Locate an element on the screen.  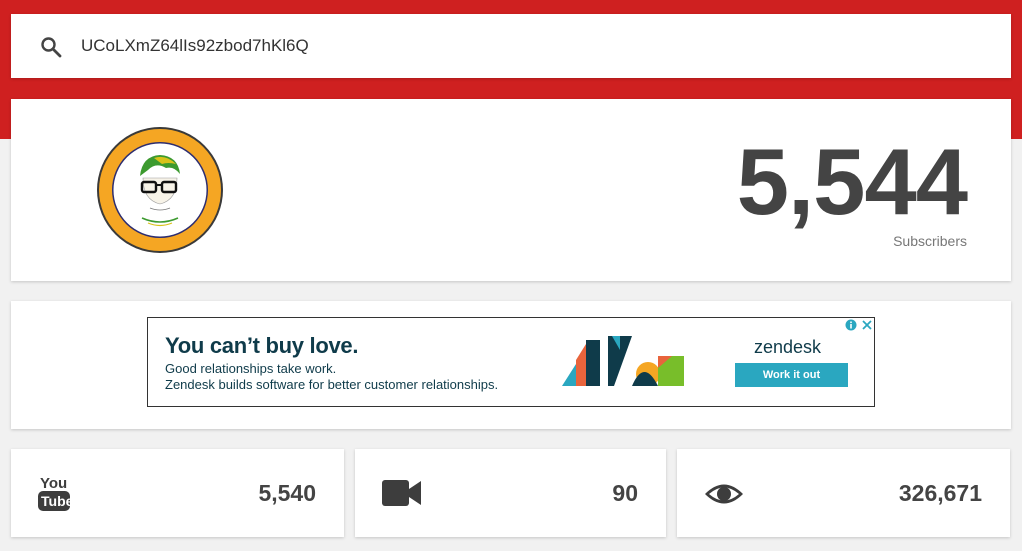
ad-artwork is located at coordinates (624, 362).